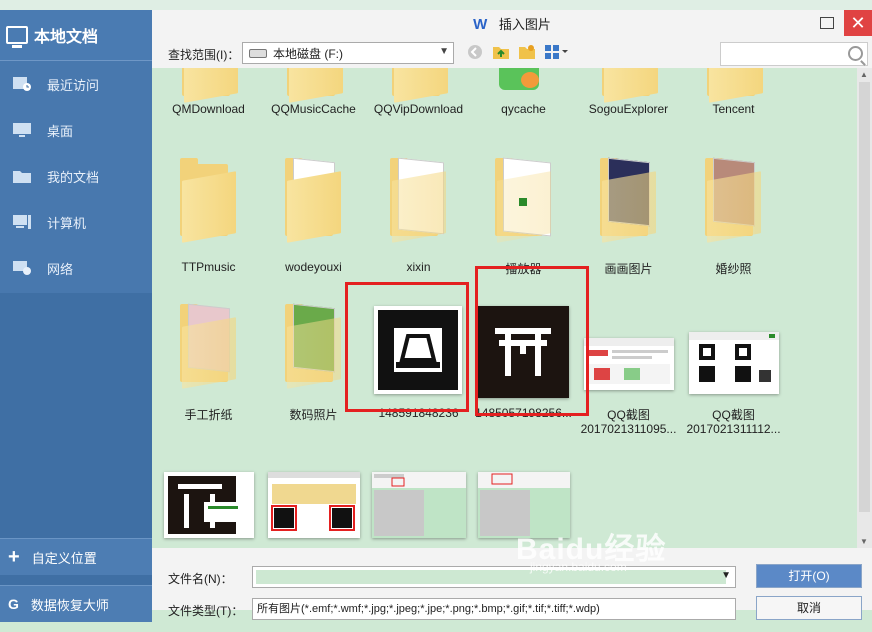  I want to click on maximize-icon, so click(827, 23).